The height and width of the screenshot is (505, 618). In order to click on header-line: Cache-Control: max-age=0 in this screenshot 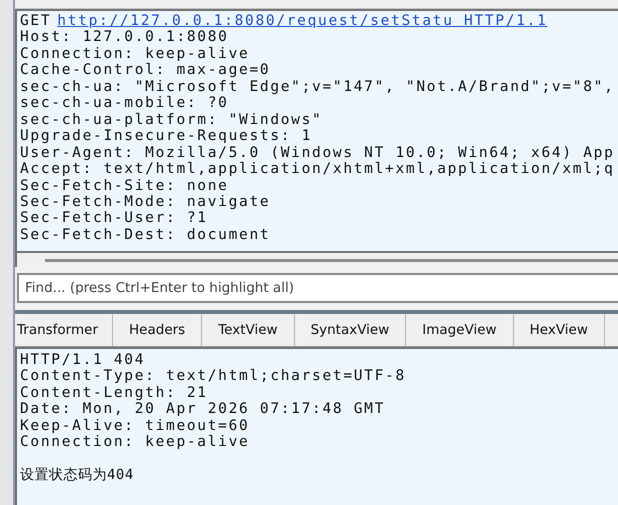, I will do `click(145, 70)`.